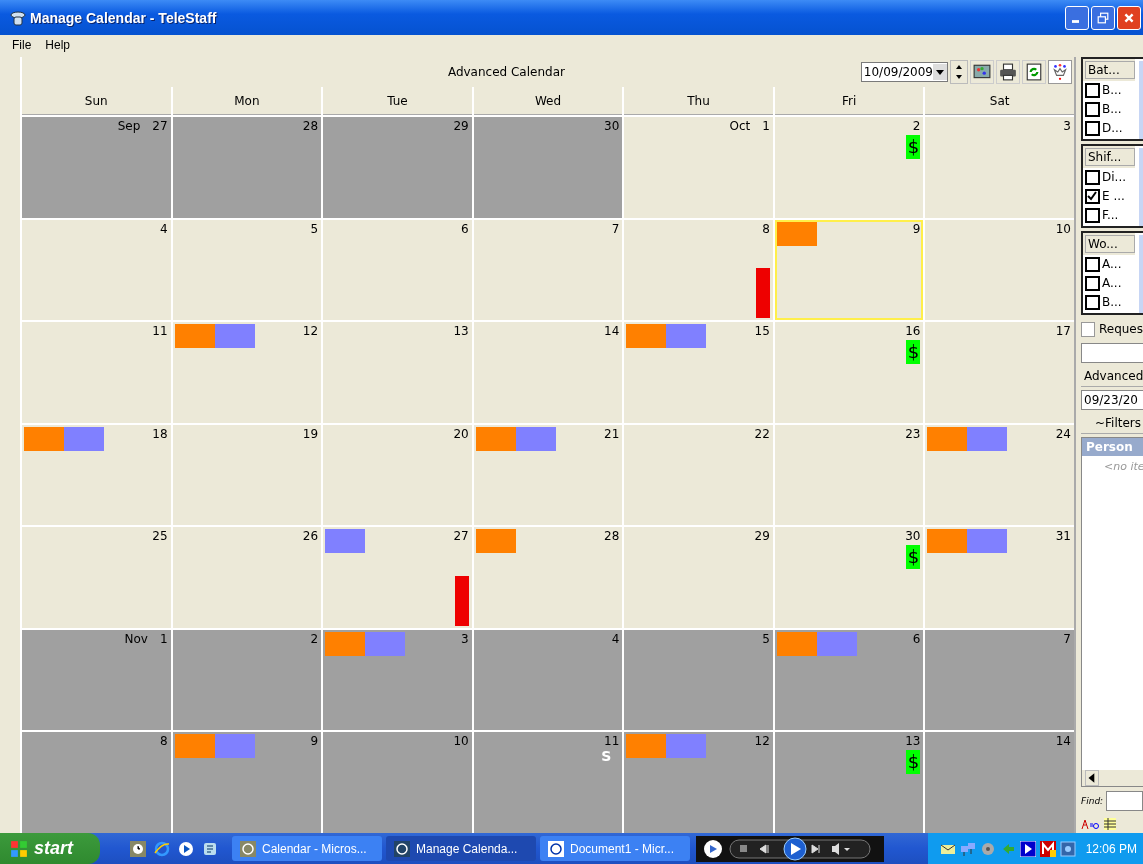 This screenshot has width=1143, height=864. I want to click on day-cell: 20, so click(397, 475).